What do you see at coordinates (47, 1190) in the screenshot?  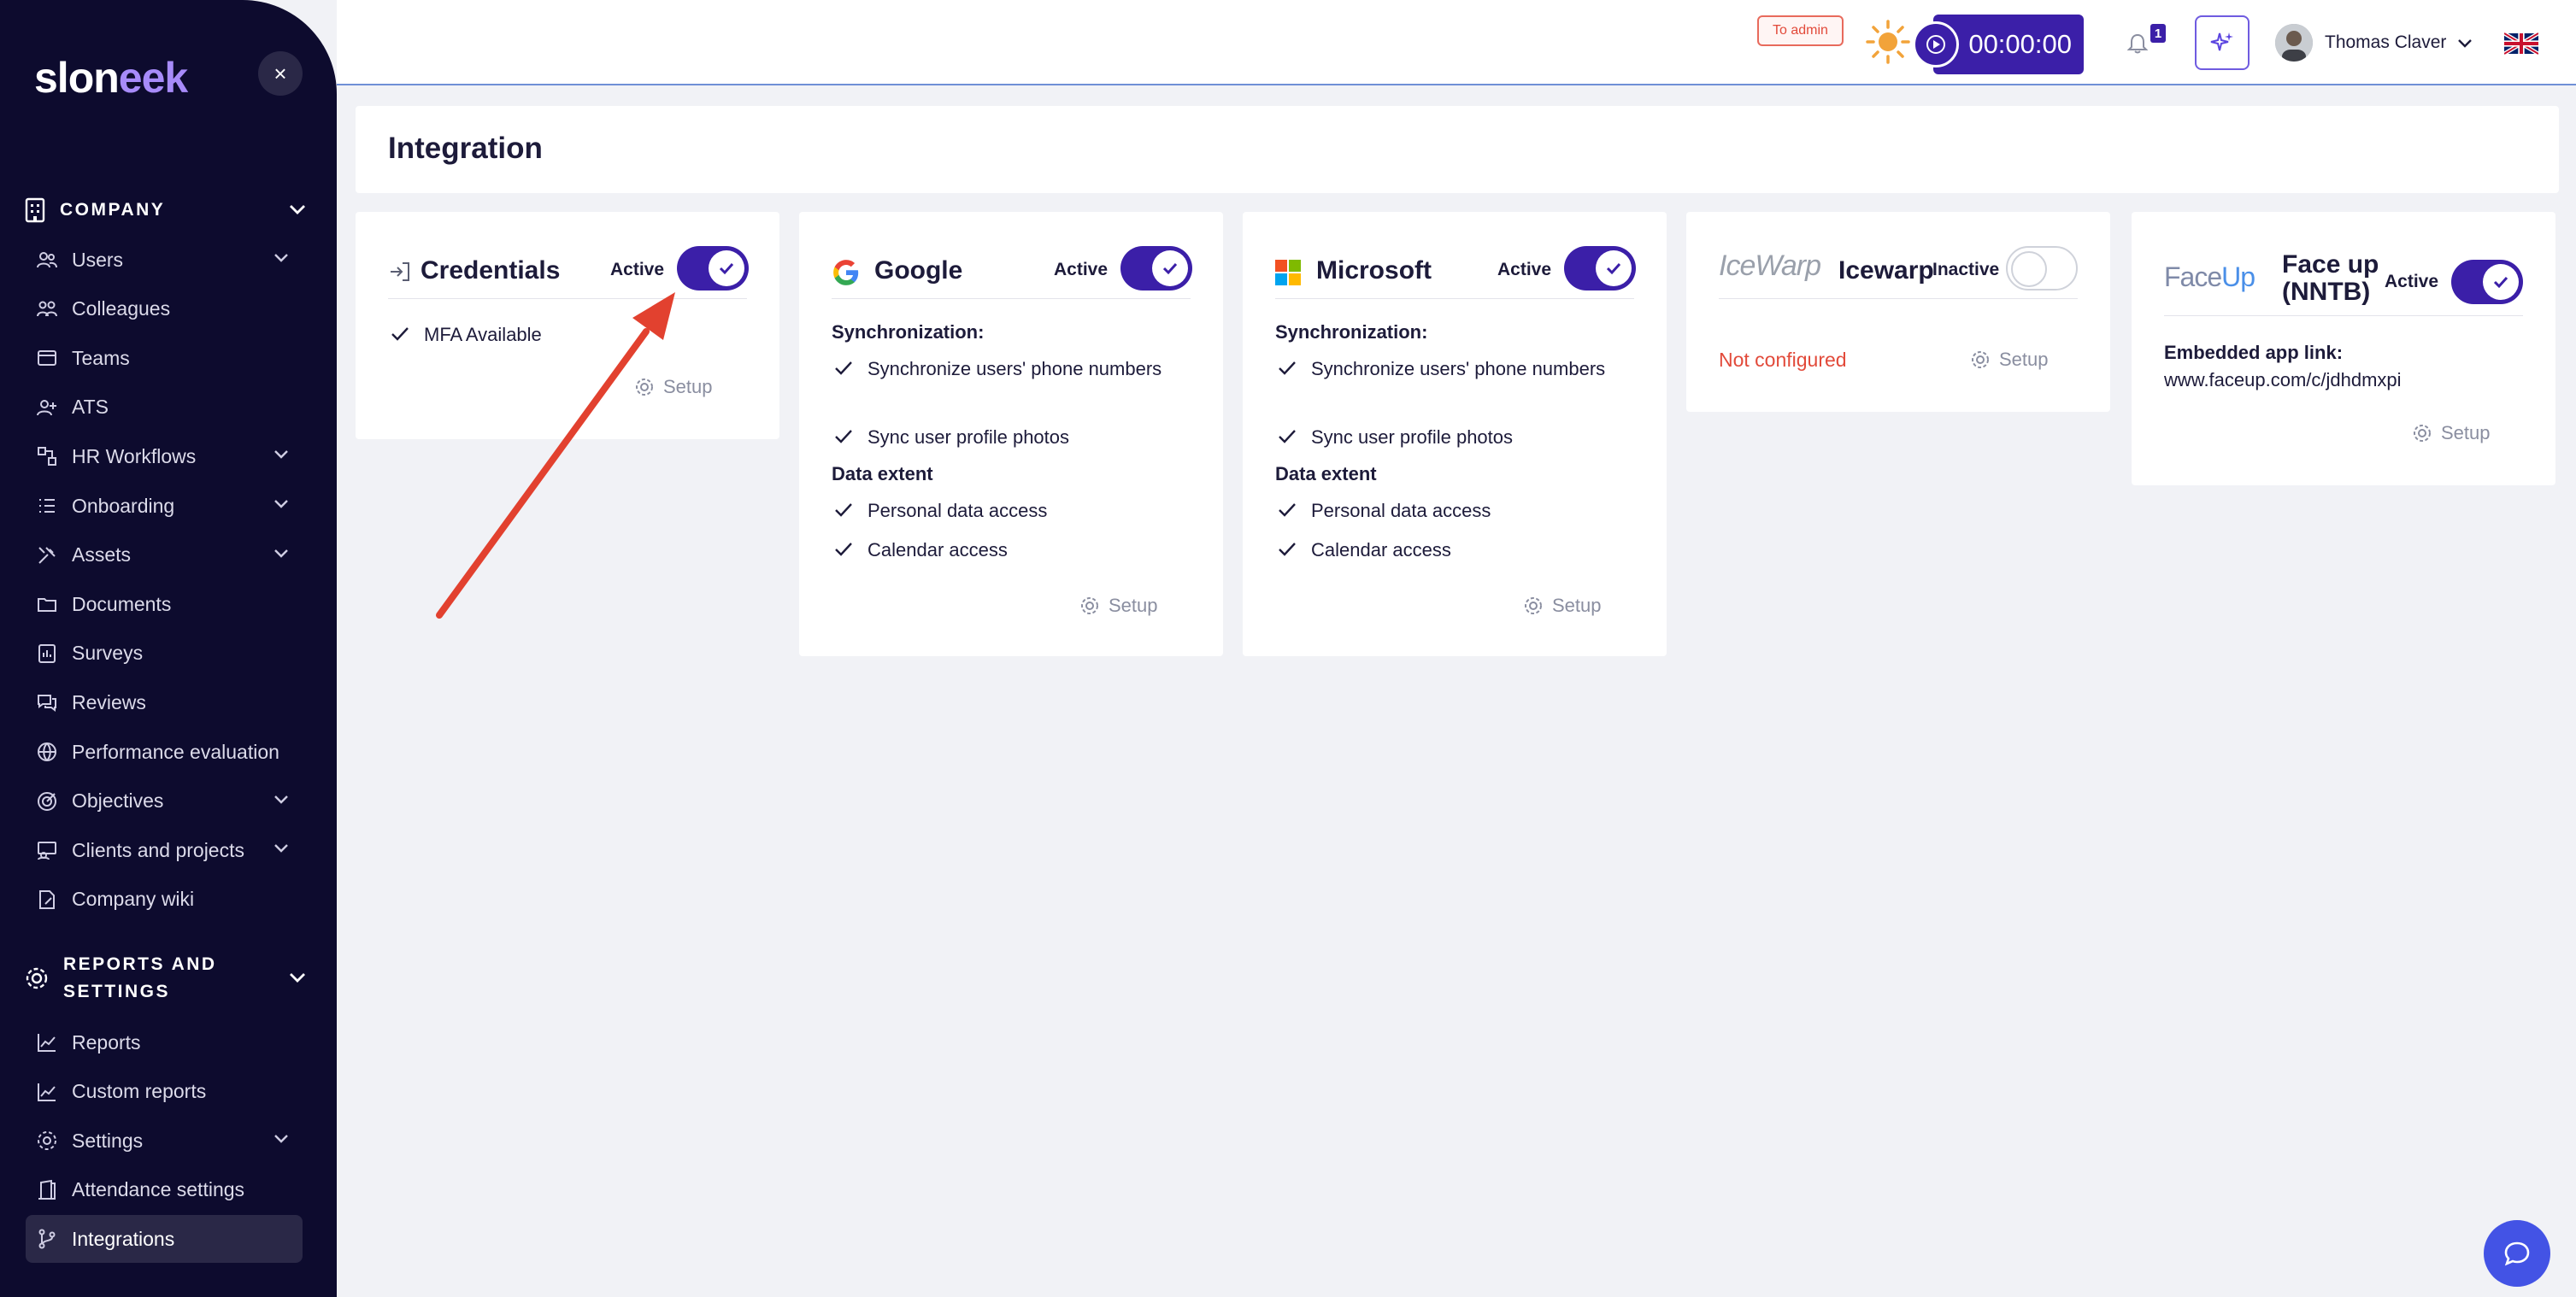 I see `door-icon` at bounding box center [47, 1190].